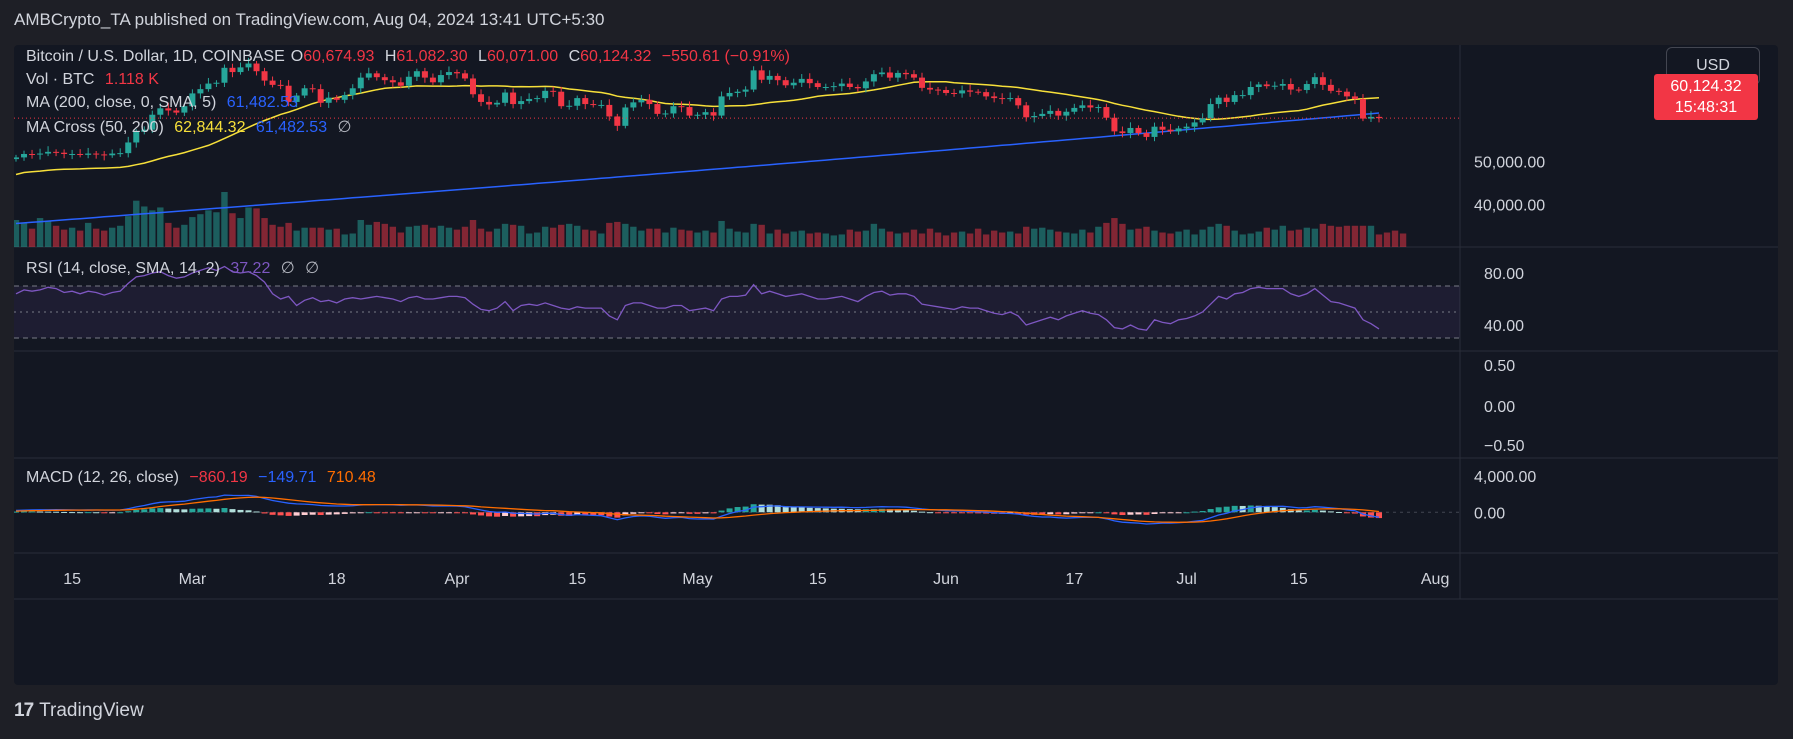 The width and height of the screenshot is (1793, 739). What do you see at coordinates (121, 102) in the screenshot?
I see `ma-label: MA (200, close, 0, SMA, 5)` at bounding box center [121, 102].